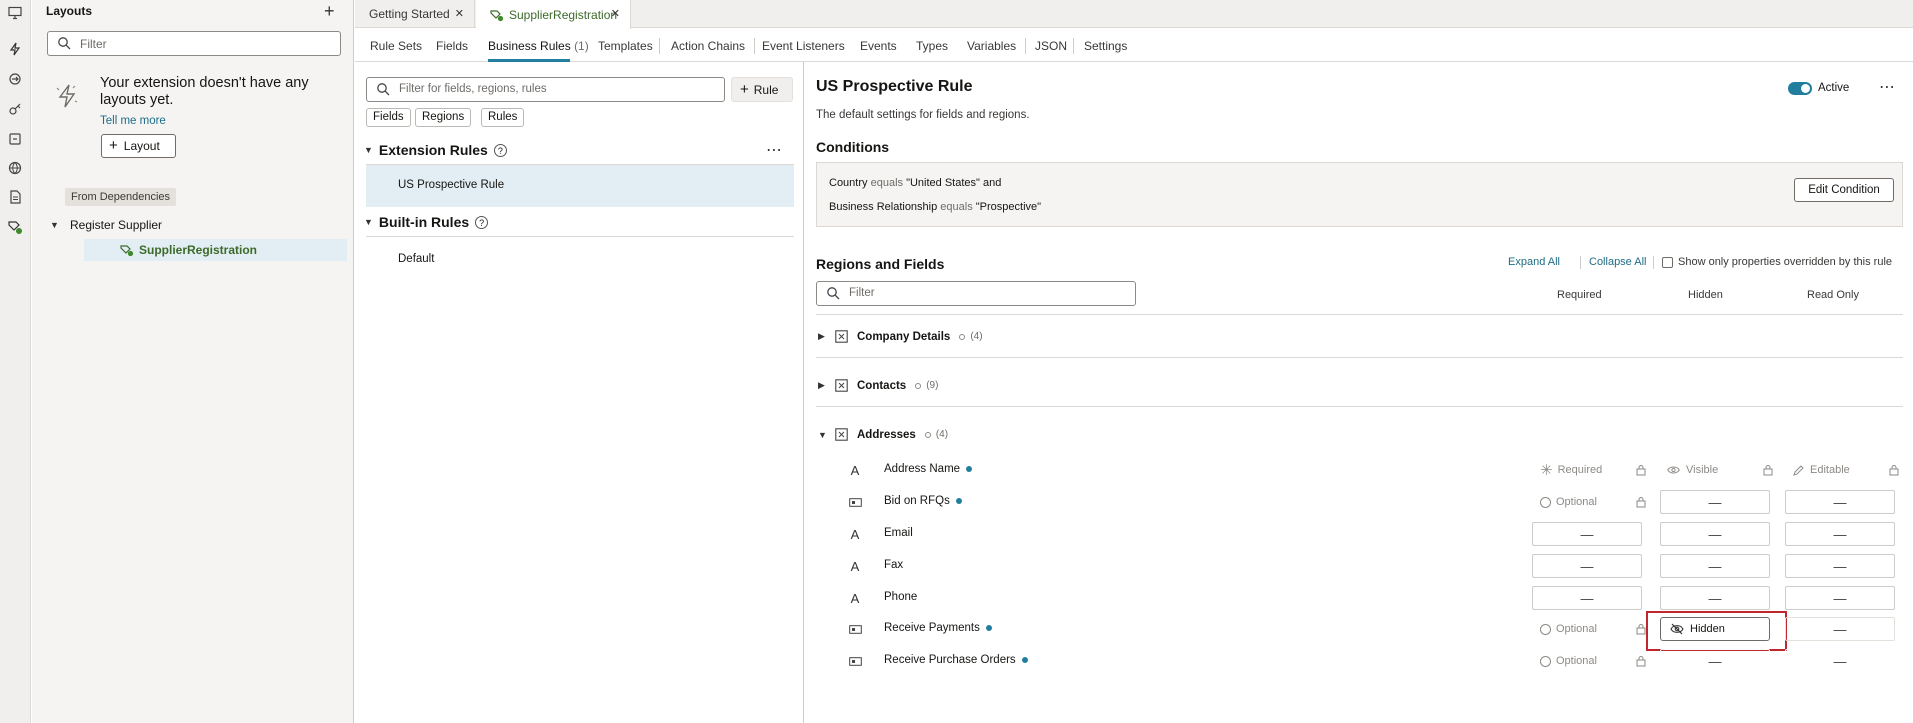 The height and width of the screenshot is (723, 1913). What do you see at coordinates (15, 109) in the screenshot?
I see `key-icon` at bounding box center [15, 109].